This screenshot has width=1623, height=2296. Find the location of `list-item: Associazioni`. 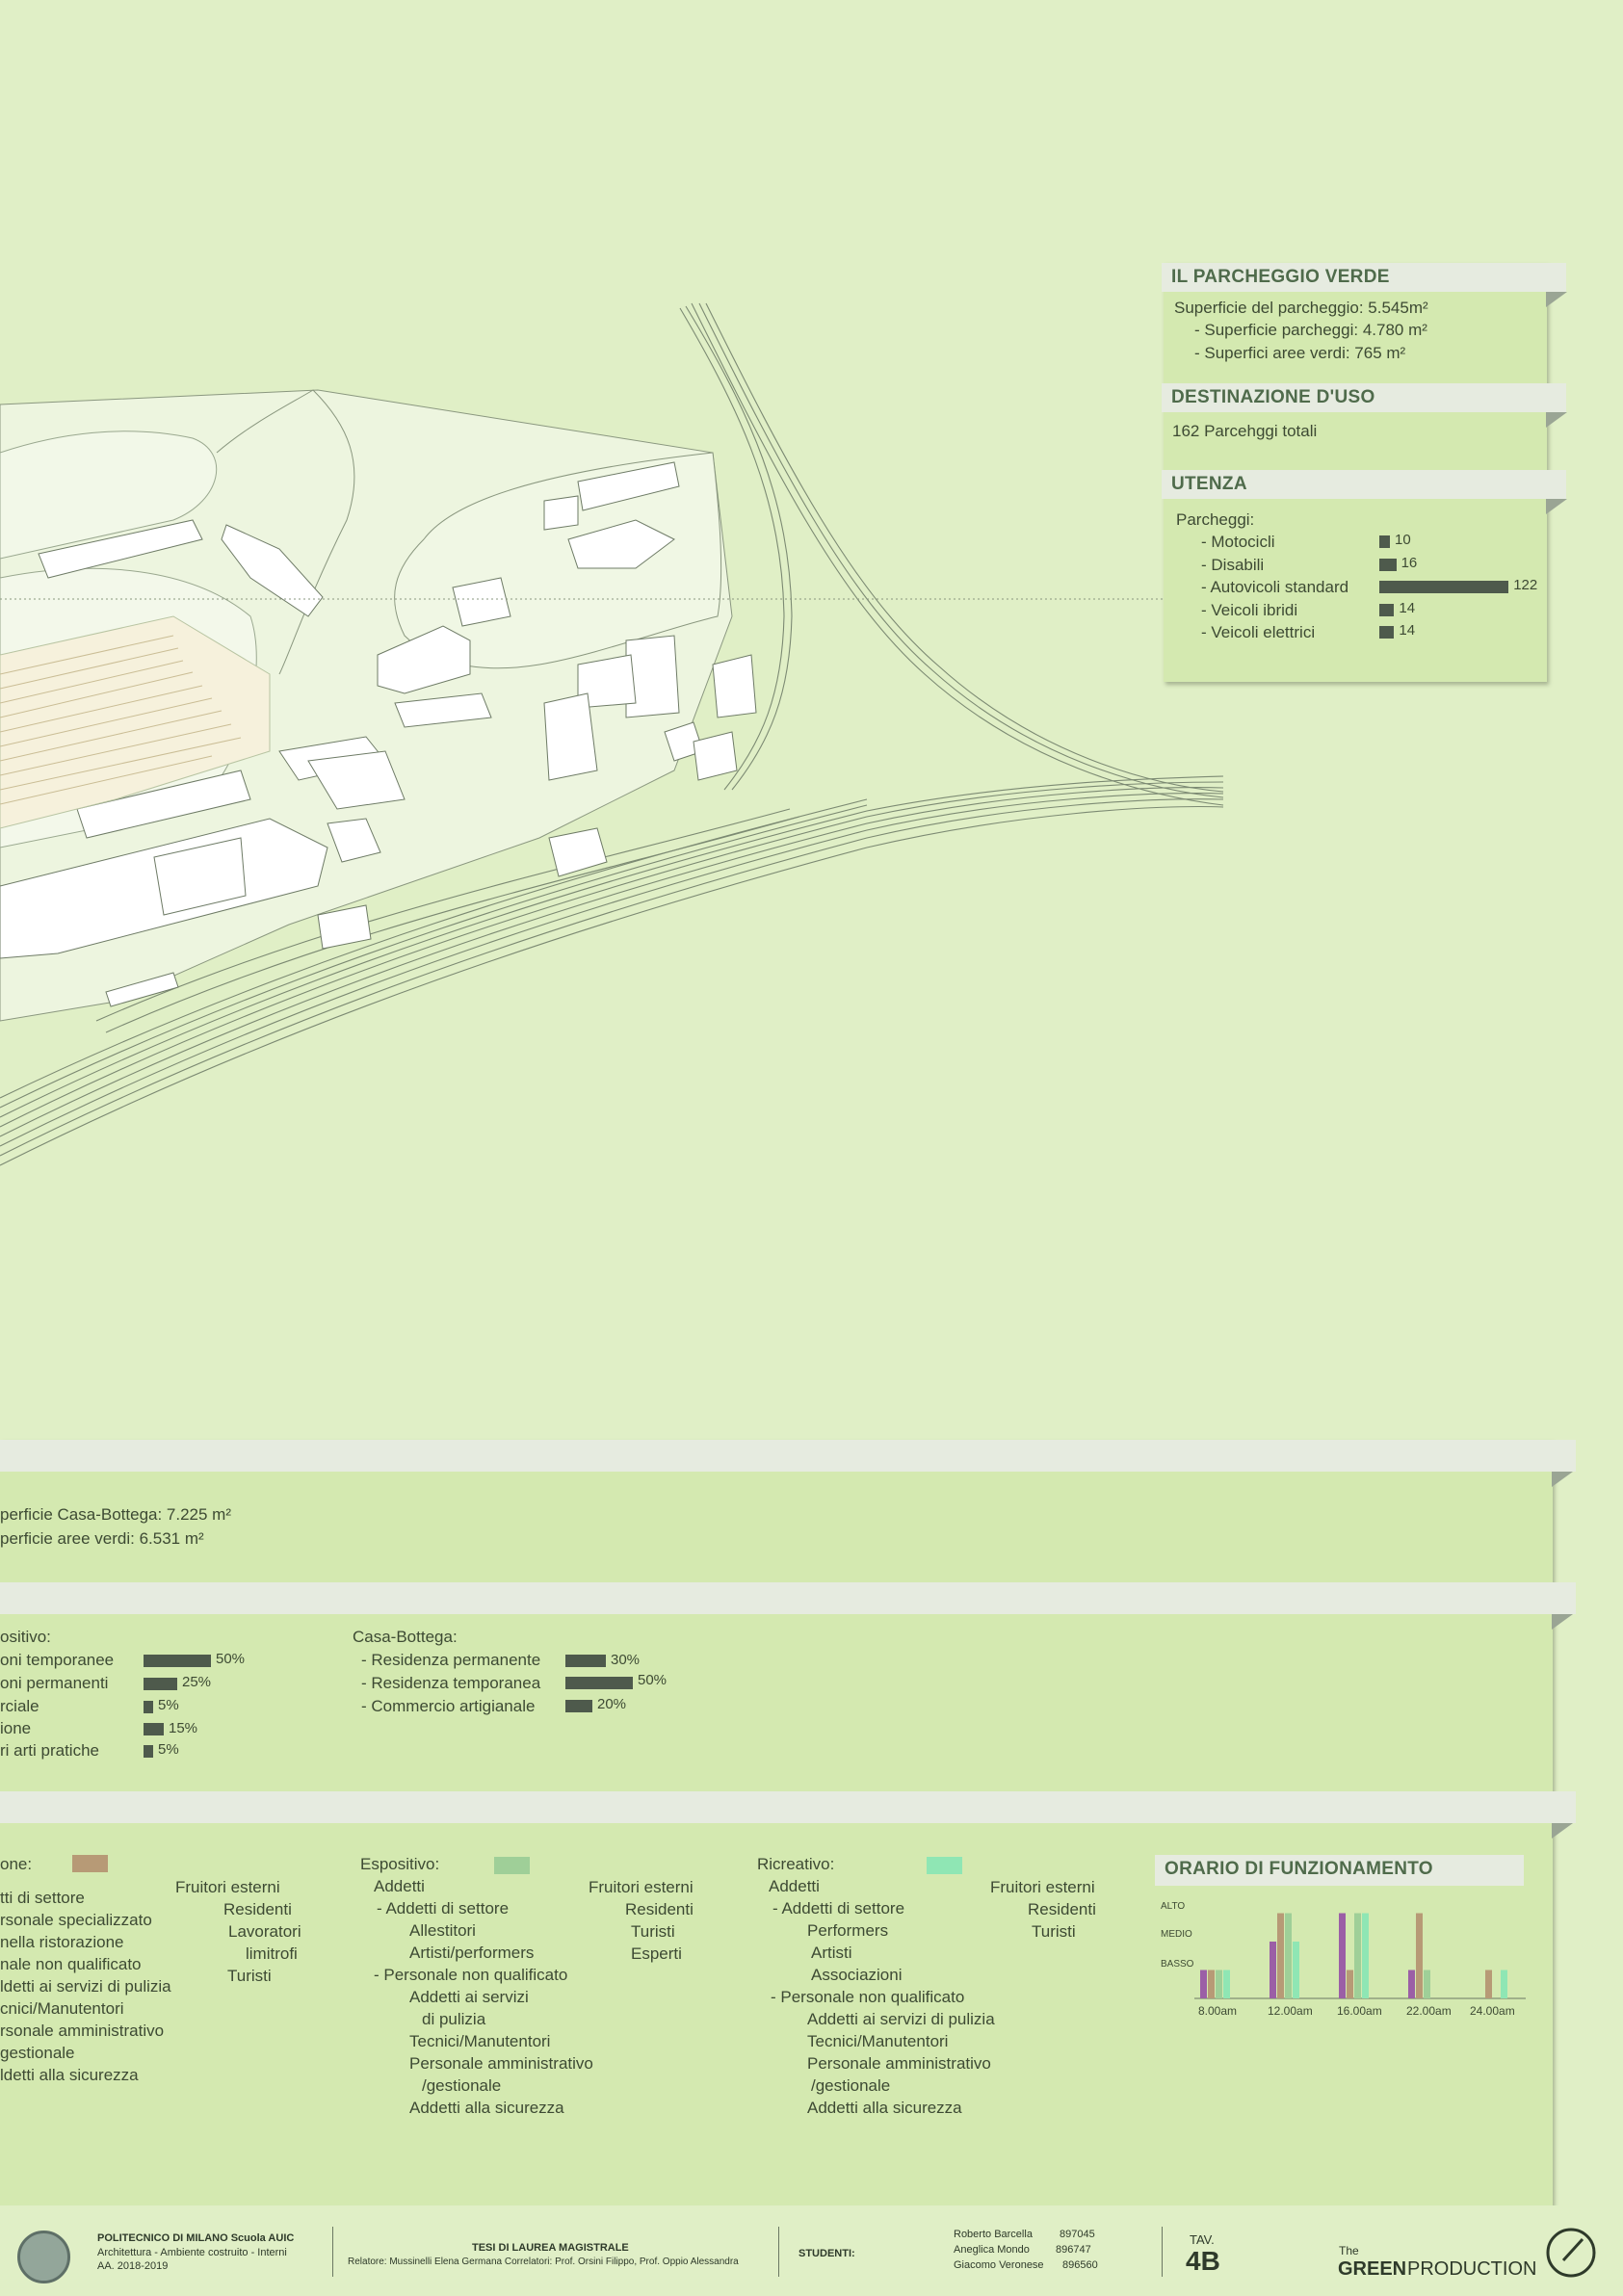

list-item: Associazioni is located at coordinates (857, 1975).